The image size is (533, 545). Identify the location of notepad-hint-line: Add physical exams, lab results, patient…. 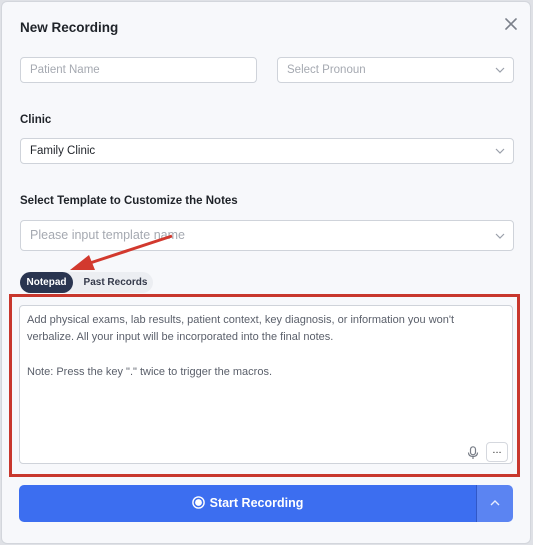
(241, 320).